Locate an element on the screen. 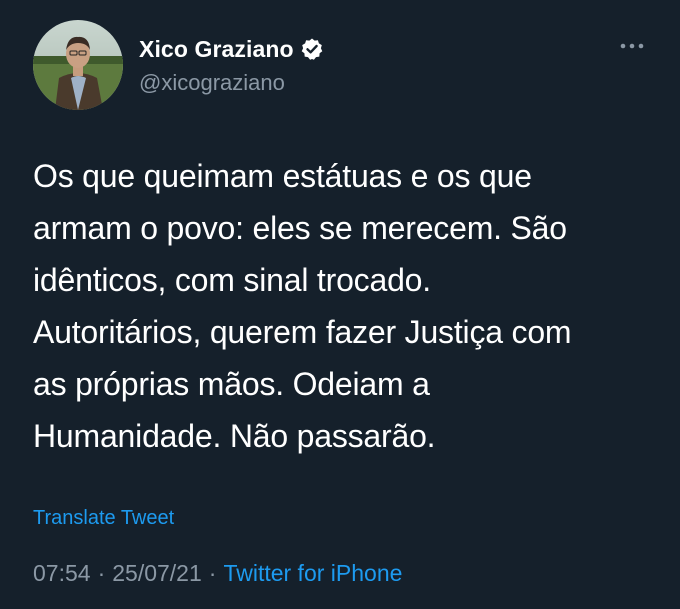  tweet-text-line: Autoritários, querem fazer Justiça com is located at coordinates (302, 332).